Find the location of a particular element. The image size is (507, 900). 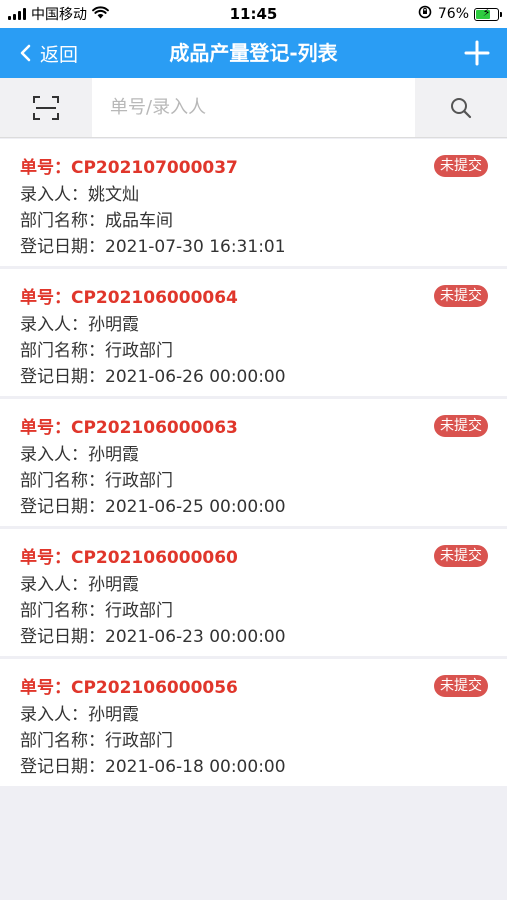

registration-date: 2021-06-23 00:00:00 is located at coordinates (195, 637).